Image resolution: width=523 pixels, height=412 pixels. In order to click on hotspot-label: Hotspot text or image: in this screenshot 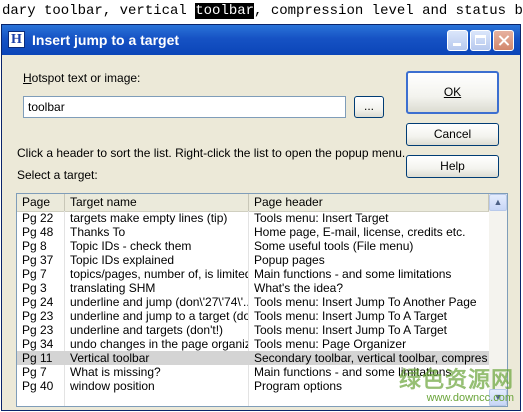, I will do `click(82, 78)`.